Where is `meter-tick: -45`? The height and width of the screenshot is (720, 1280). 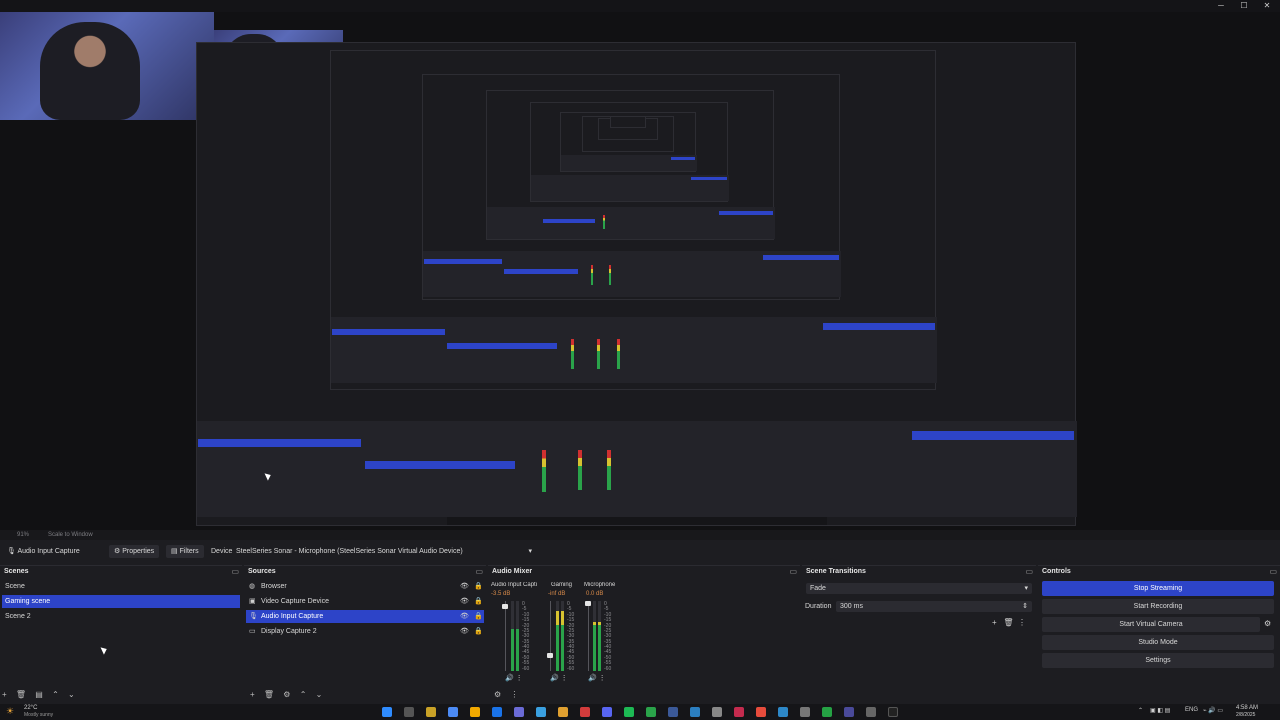 meter-tick: -45 is located at coordinates (526, 652).